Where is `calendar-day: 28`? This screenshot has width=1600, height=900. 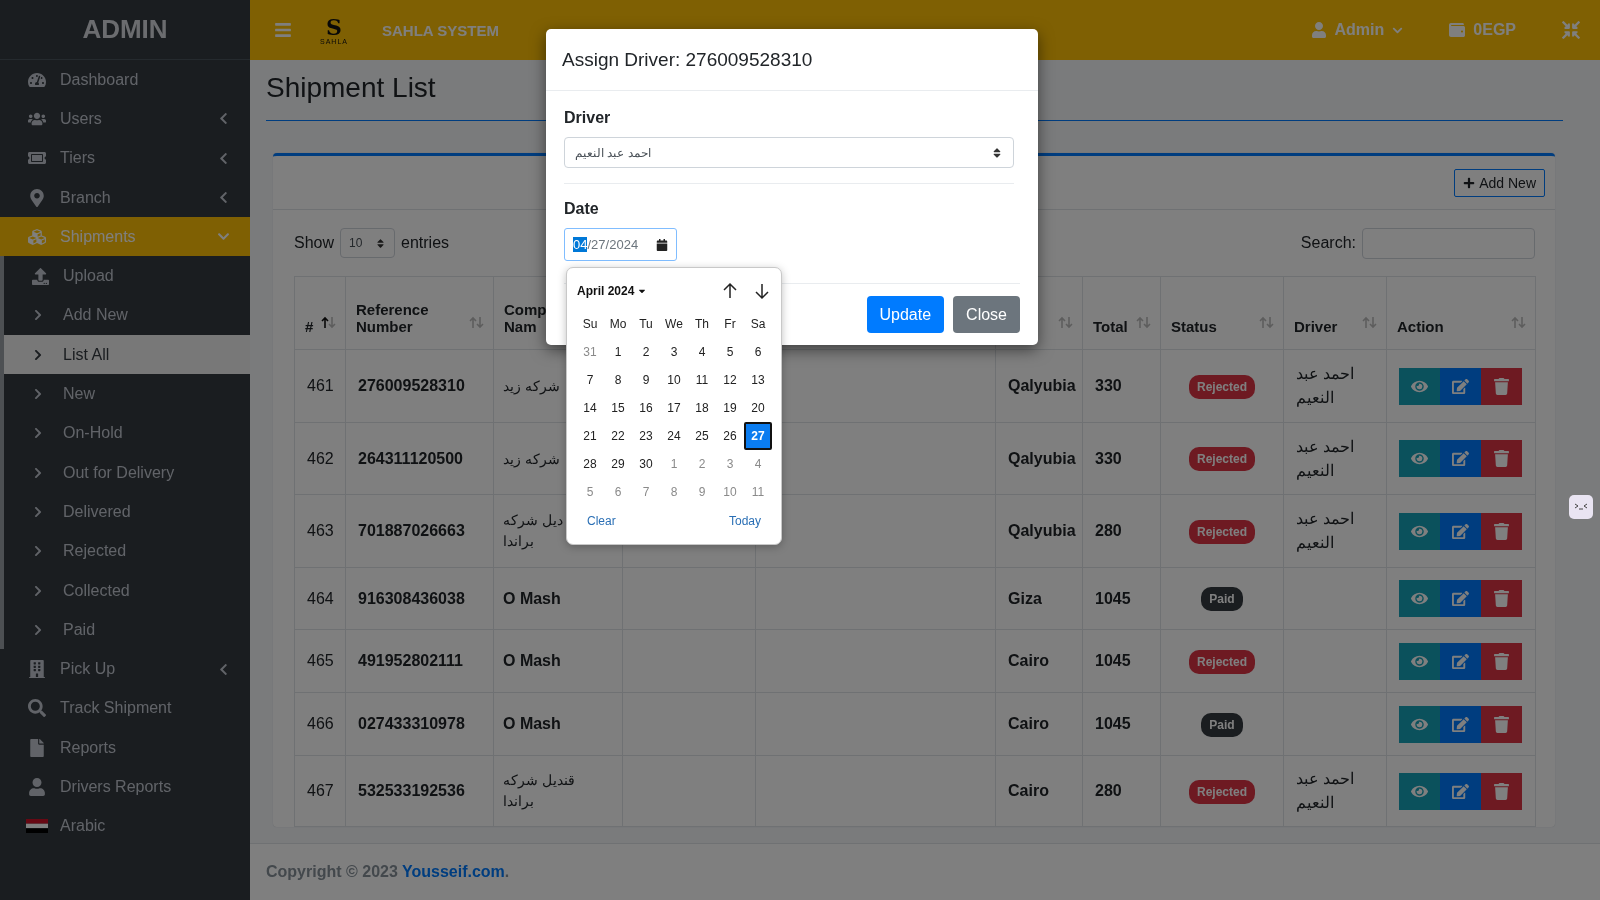 calendar-day: 28 is located at coordinates (590, 464).